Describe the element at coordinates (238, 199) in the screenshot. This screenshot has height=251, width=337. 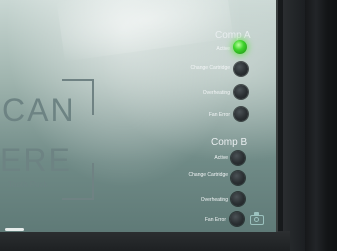
I see `comp-b-overheating-indicator` at that location.